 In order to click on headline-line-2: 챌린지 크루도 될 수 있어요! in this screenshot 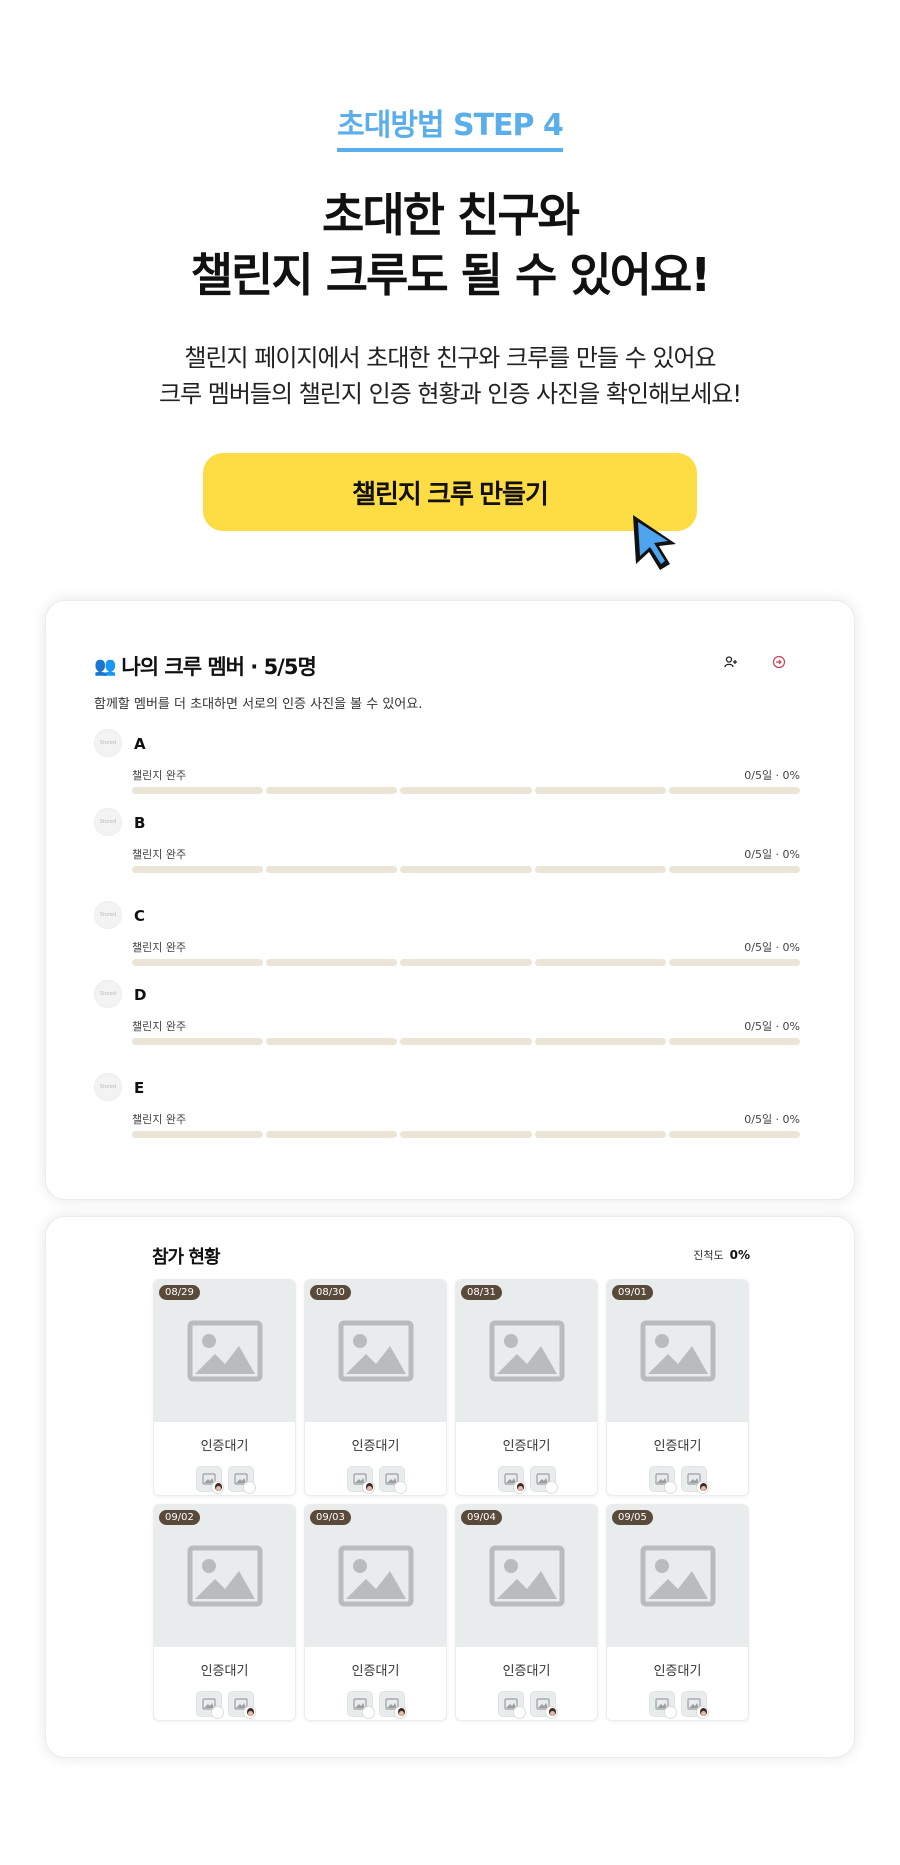, I will do `click(451, 275)`.